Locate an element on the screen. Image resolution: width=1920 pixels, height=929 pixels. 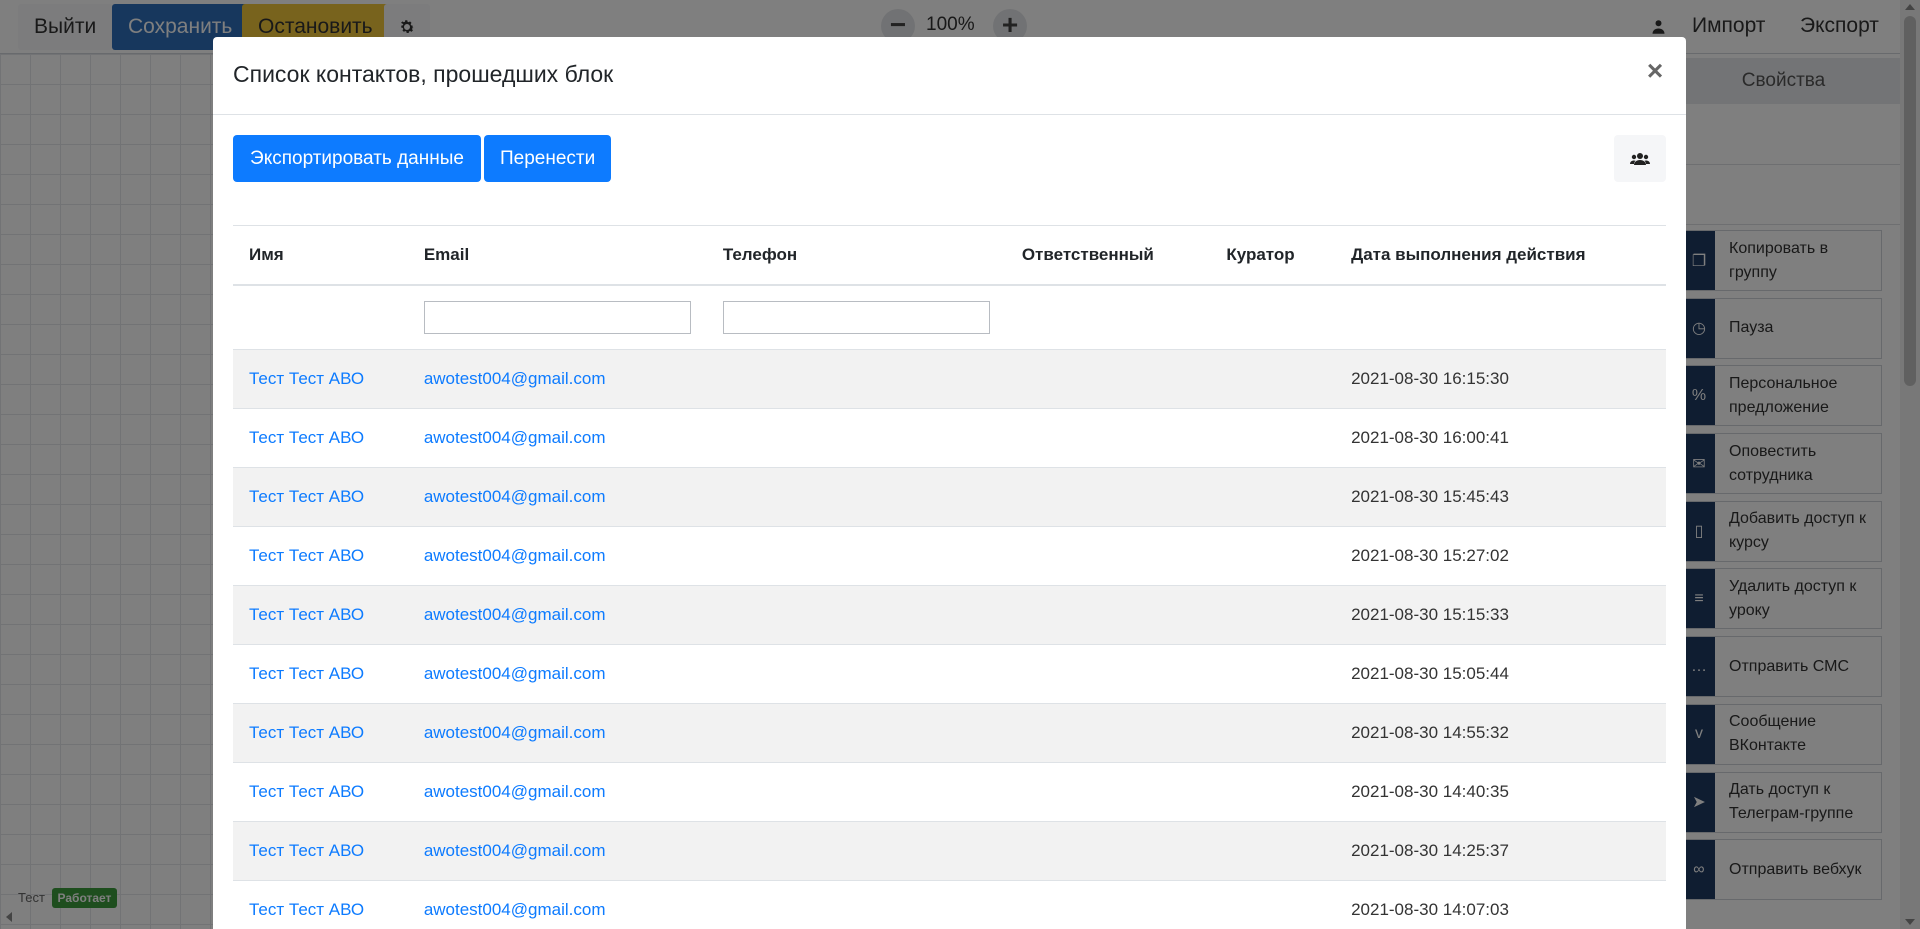
column-header-name: Имя is located at coordinates (320, 255).